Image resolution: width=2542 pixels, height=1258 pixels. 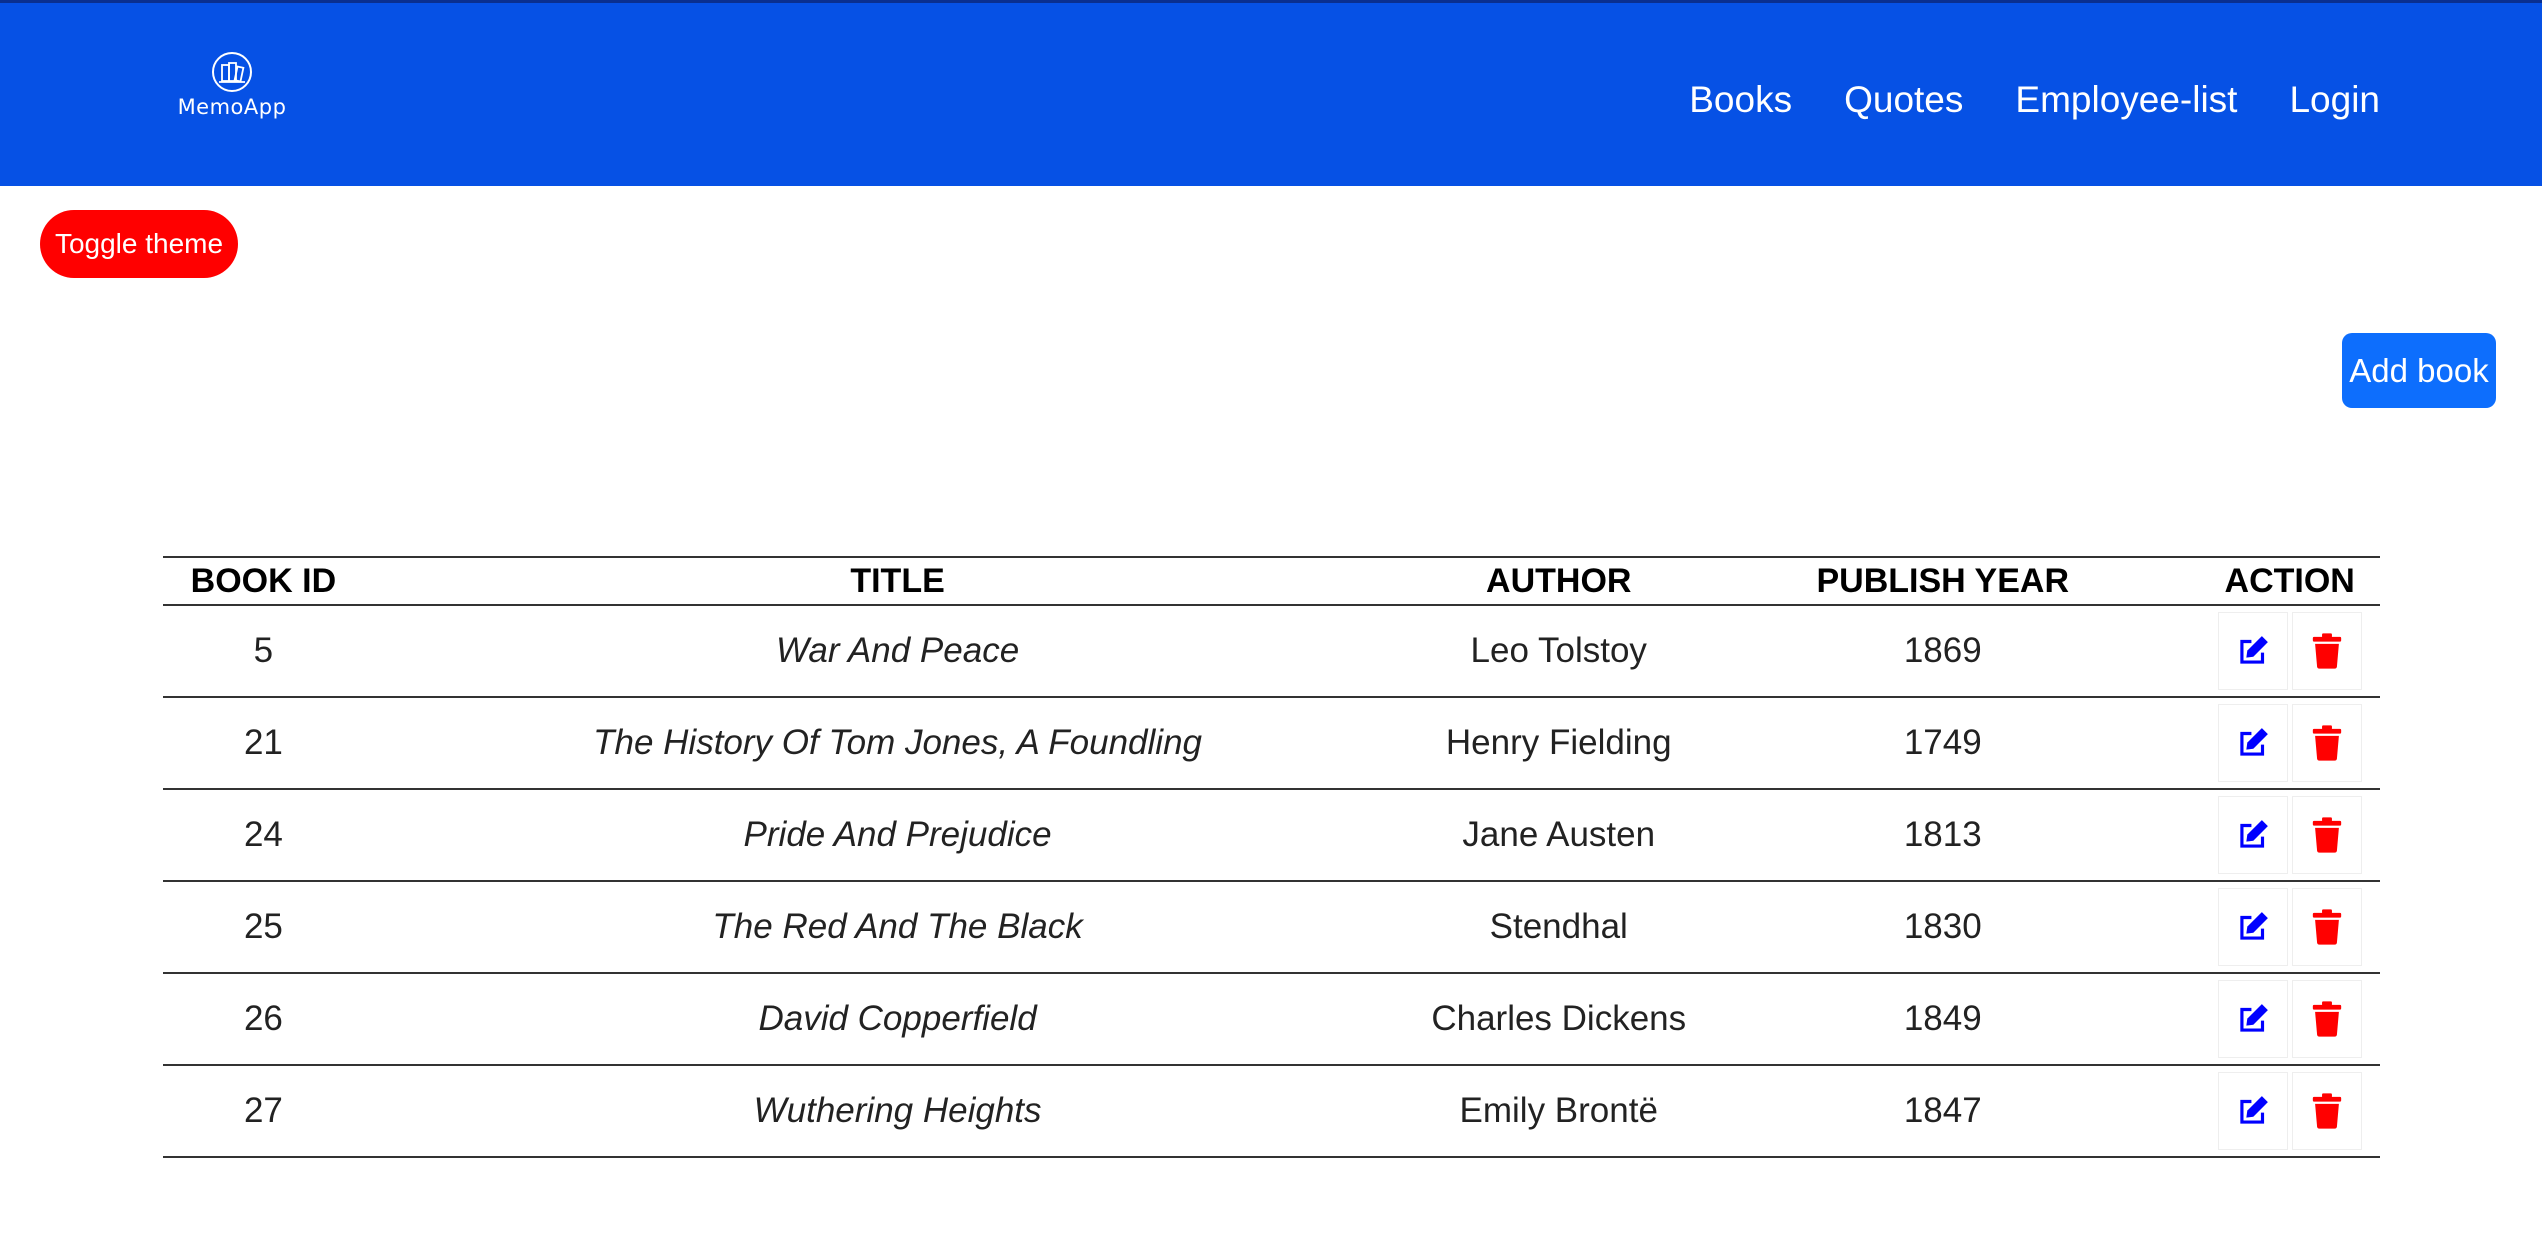 What do you see at coordinates (232, 107) in the screenshot?
I see `brand-name: MemoApp` at bounding box center [232, 107].